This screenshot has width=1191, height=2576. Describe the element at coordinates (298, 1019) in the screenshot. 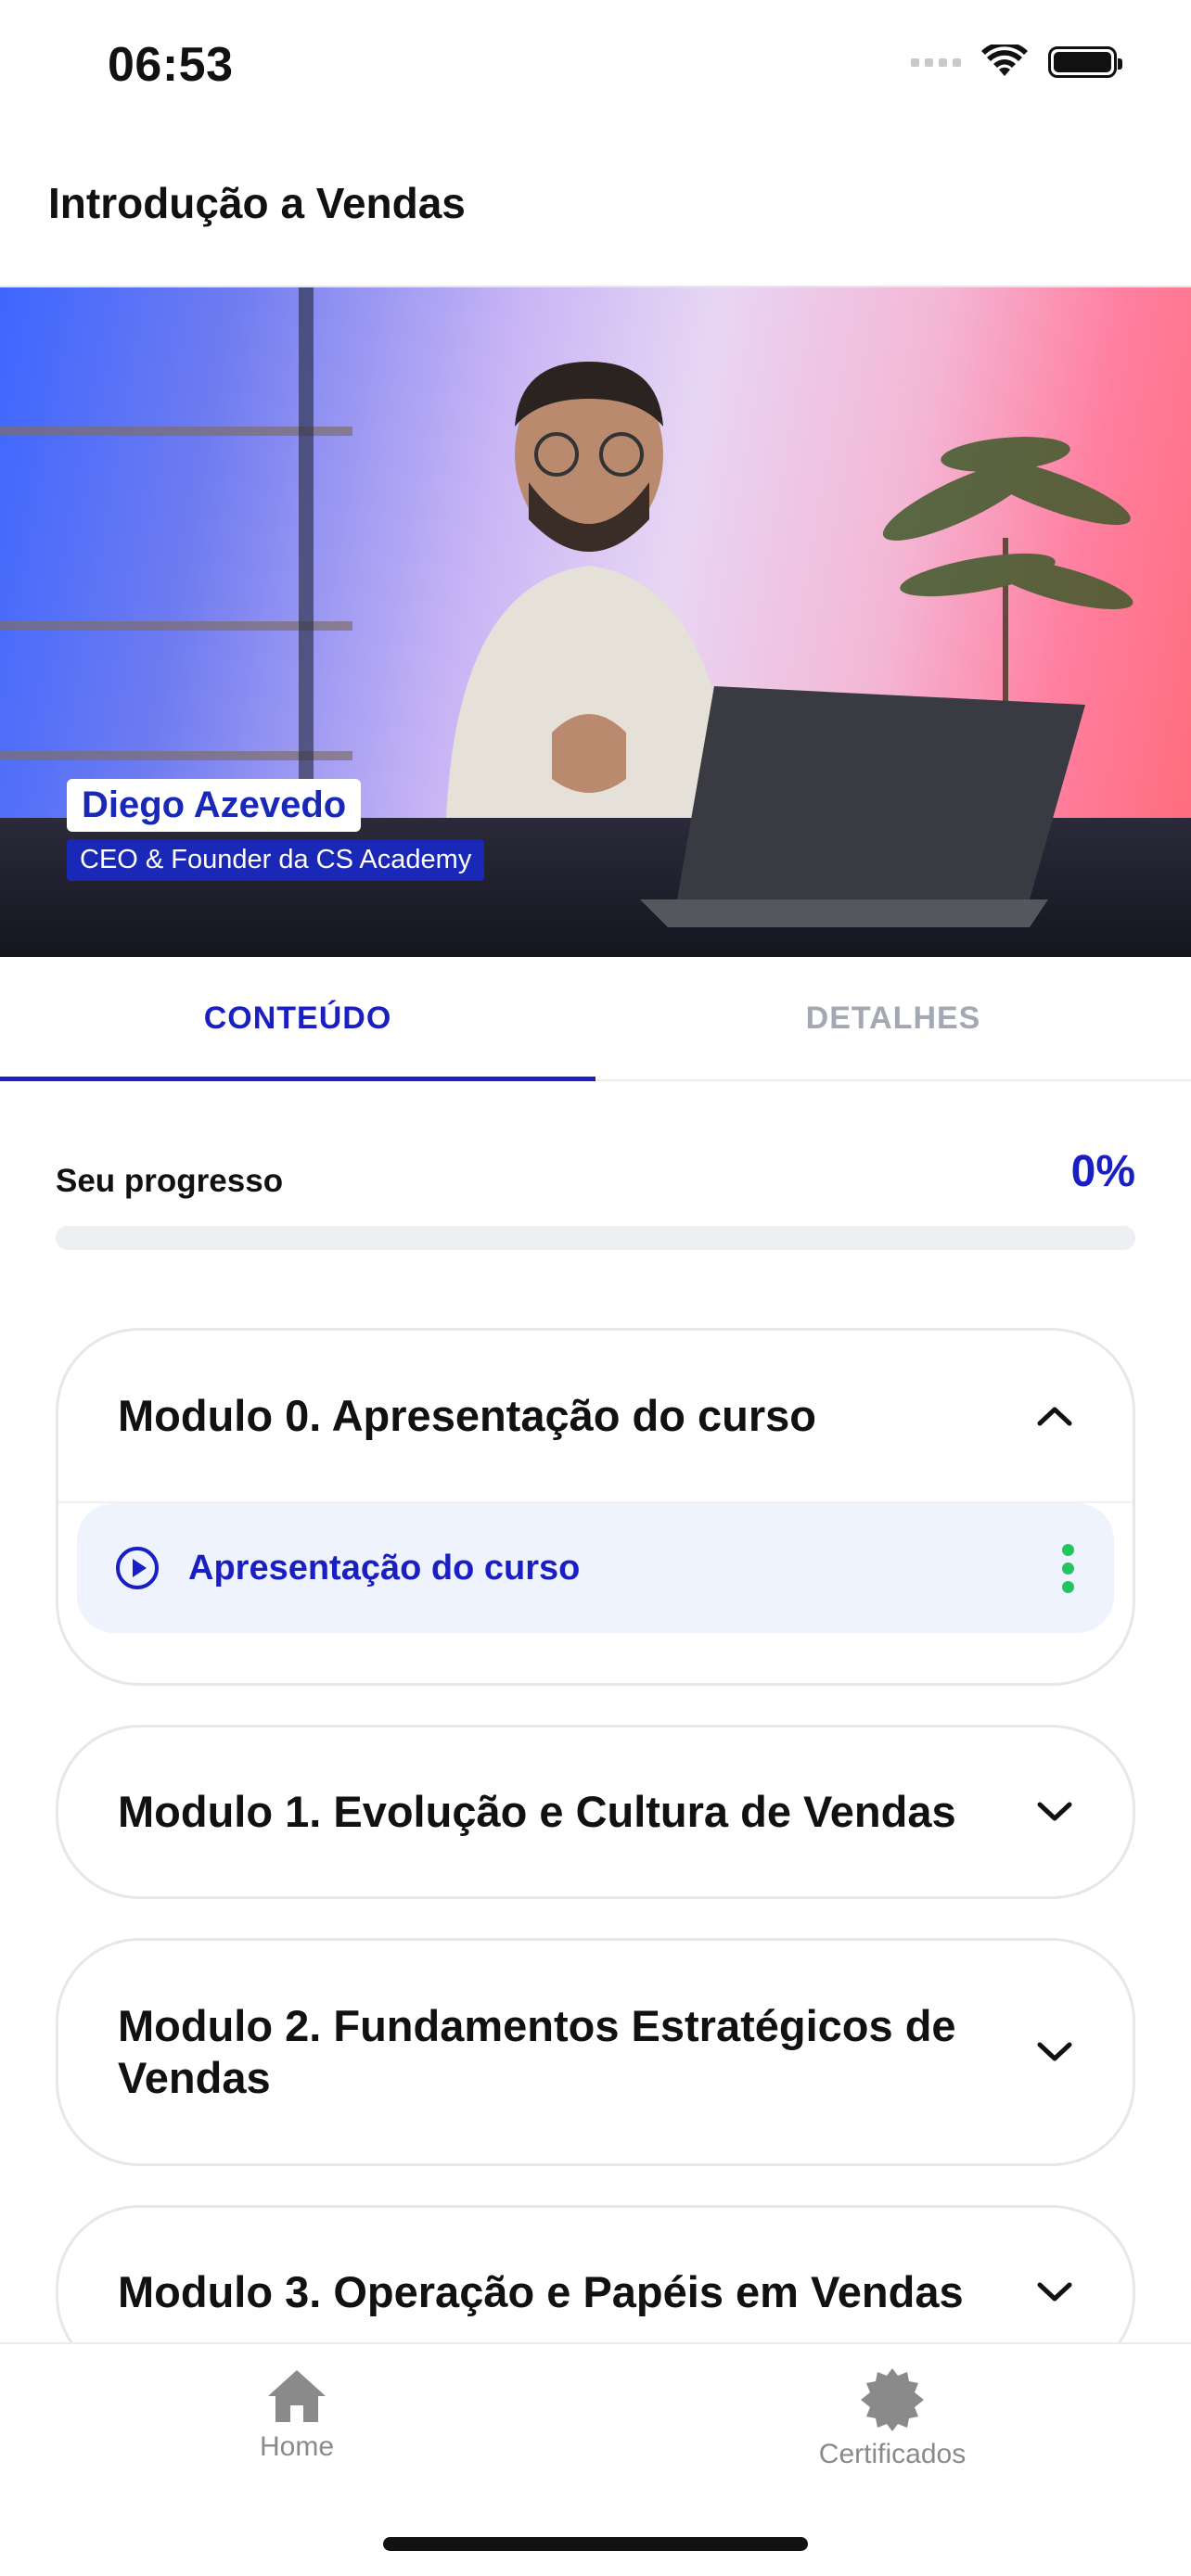

I see `tab-conteudo: CONTEÚDO` at that location.